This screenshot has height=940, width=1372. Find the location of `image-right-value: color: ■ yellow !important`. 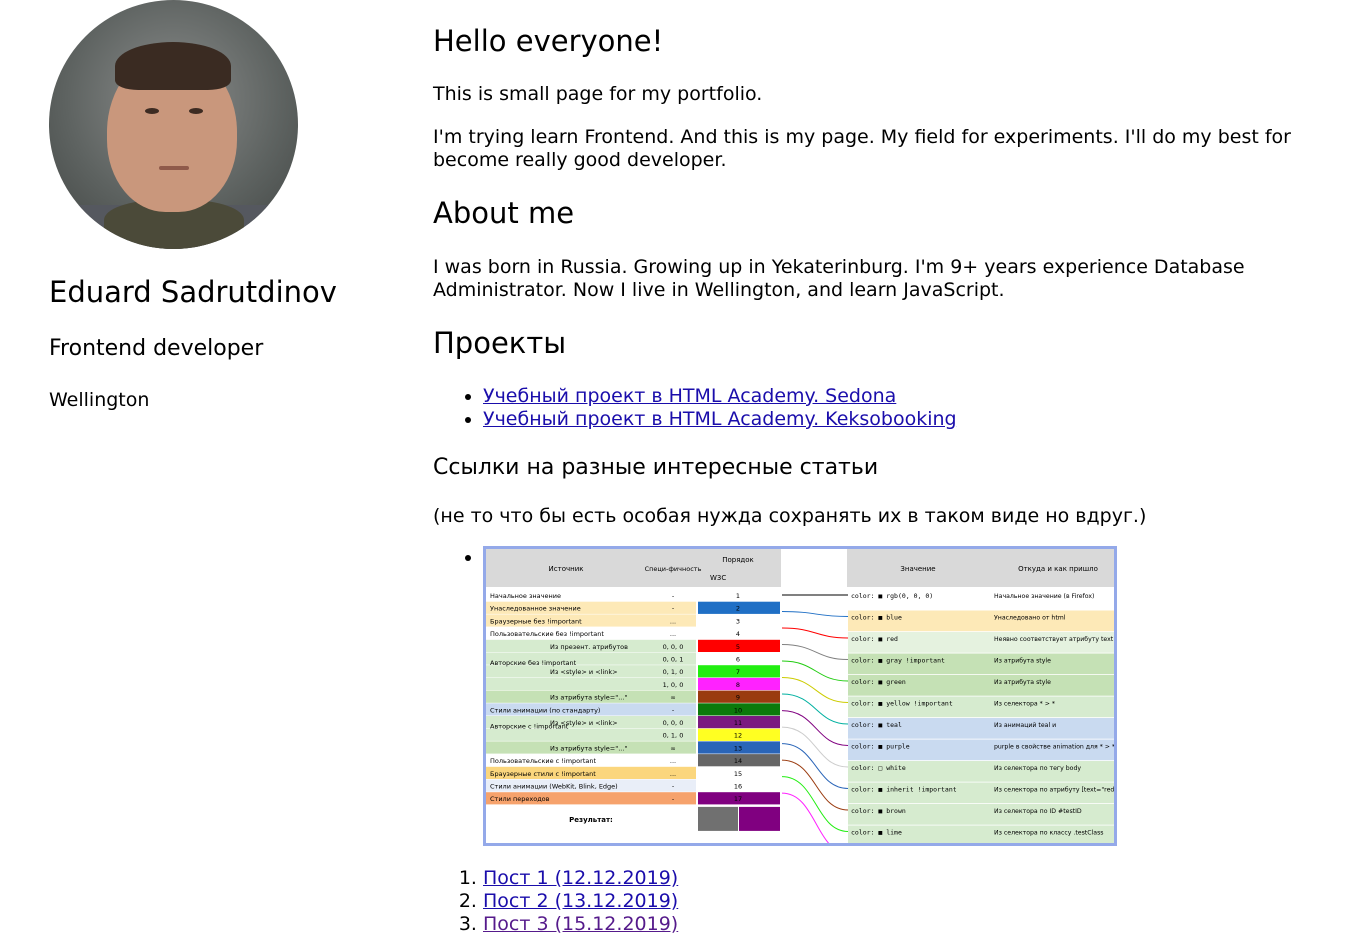

image-right-value: color: ■ yellow !important is located at coordinates (902, 704).